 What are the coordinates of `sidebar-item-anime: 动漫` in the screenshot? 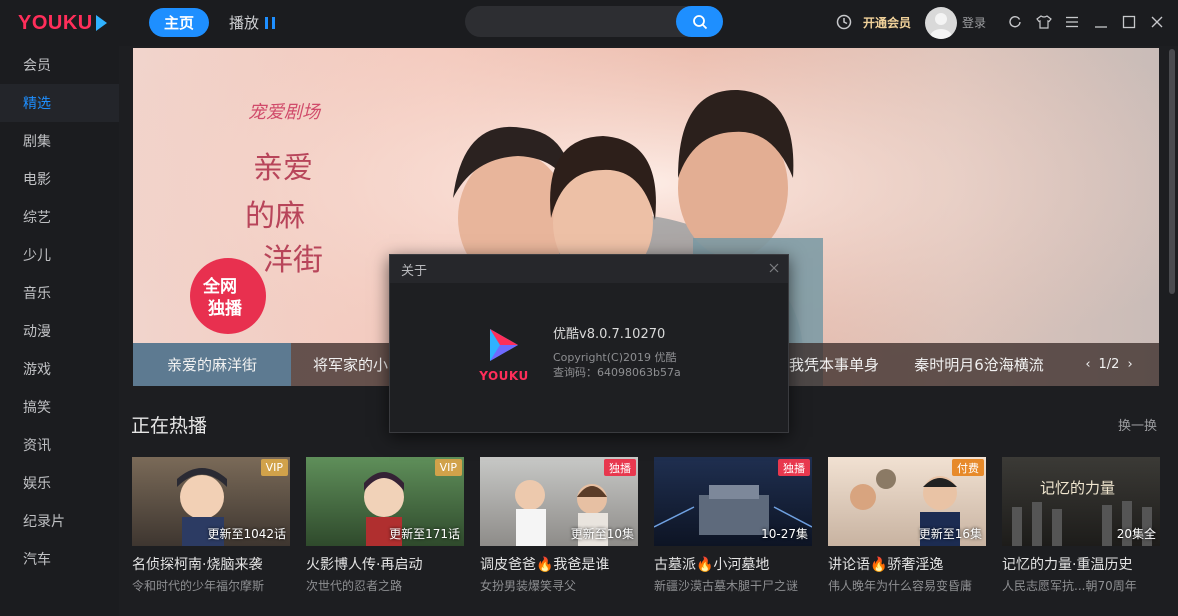 It's located at (59, 331).